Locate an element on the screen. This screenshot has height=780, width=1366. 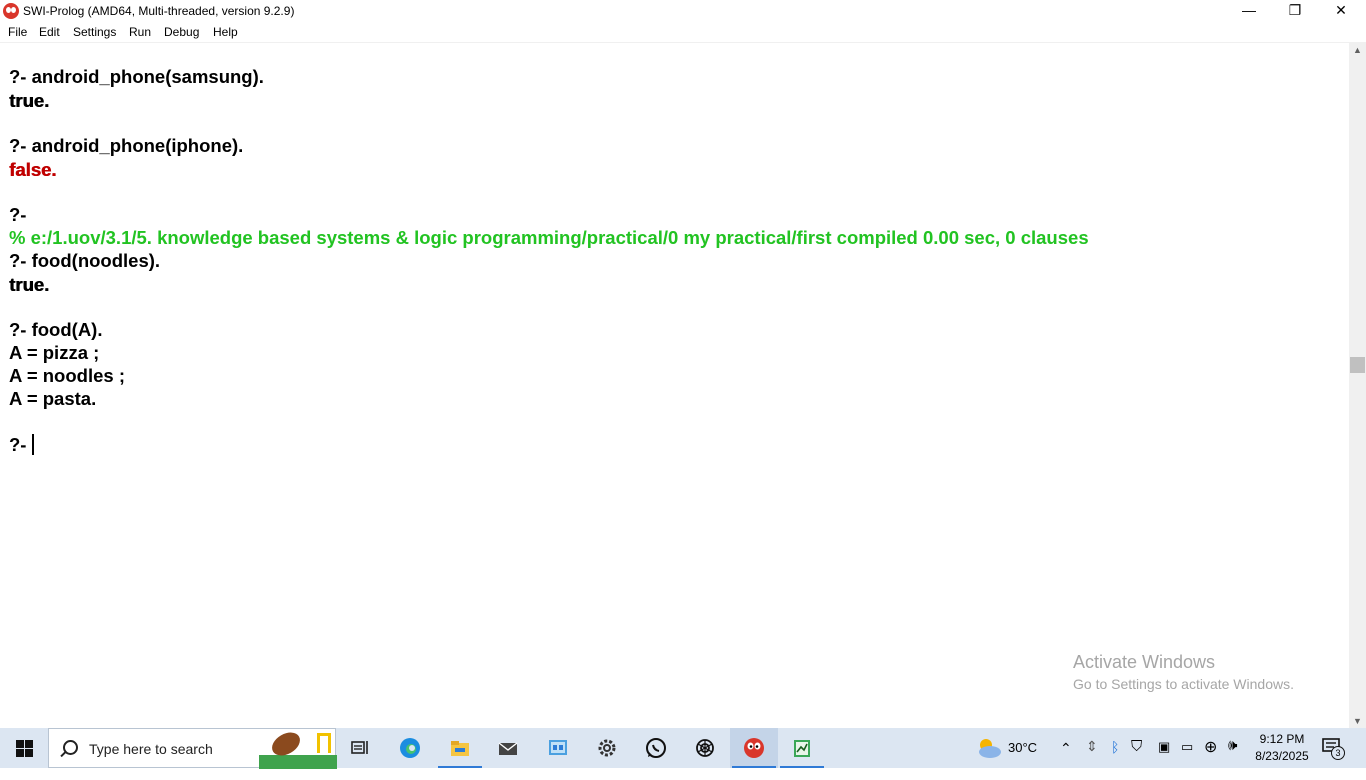
goalpost-icon is located at coordinates (324, 743).